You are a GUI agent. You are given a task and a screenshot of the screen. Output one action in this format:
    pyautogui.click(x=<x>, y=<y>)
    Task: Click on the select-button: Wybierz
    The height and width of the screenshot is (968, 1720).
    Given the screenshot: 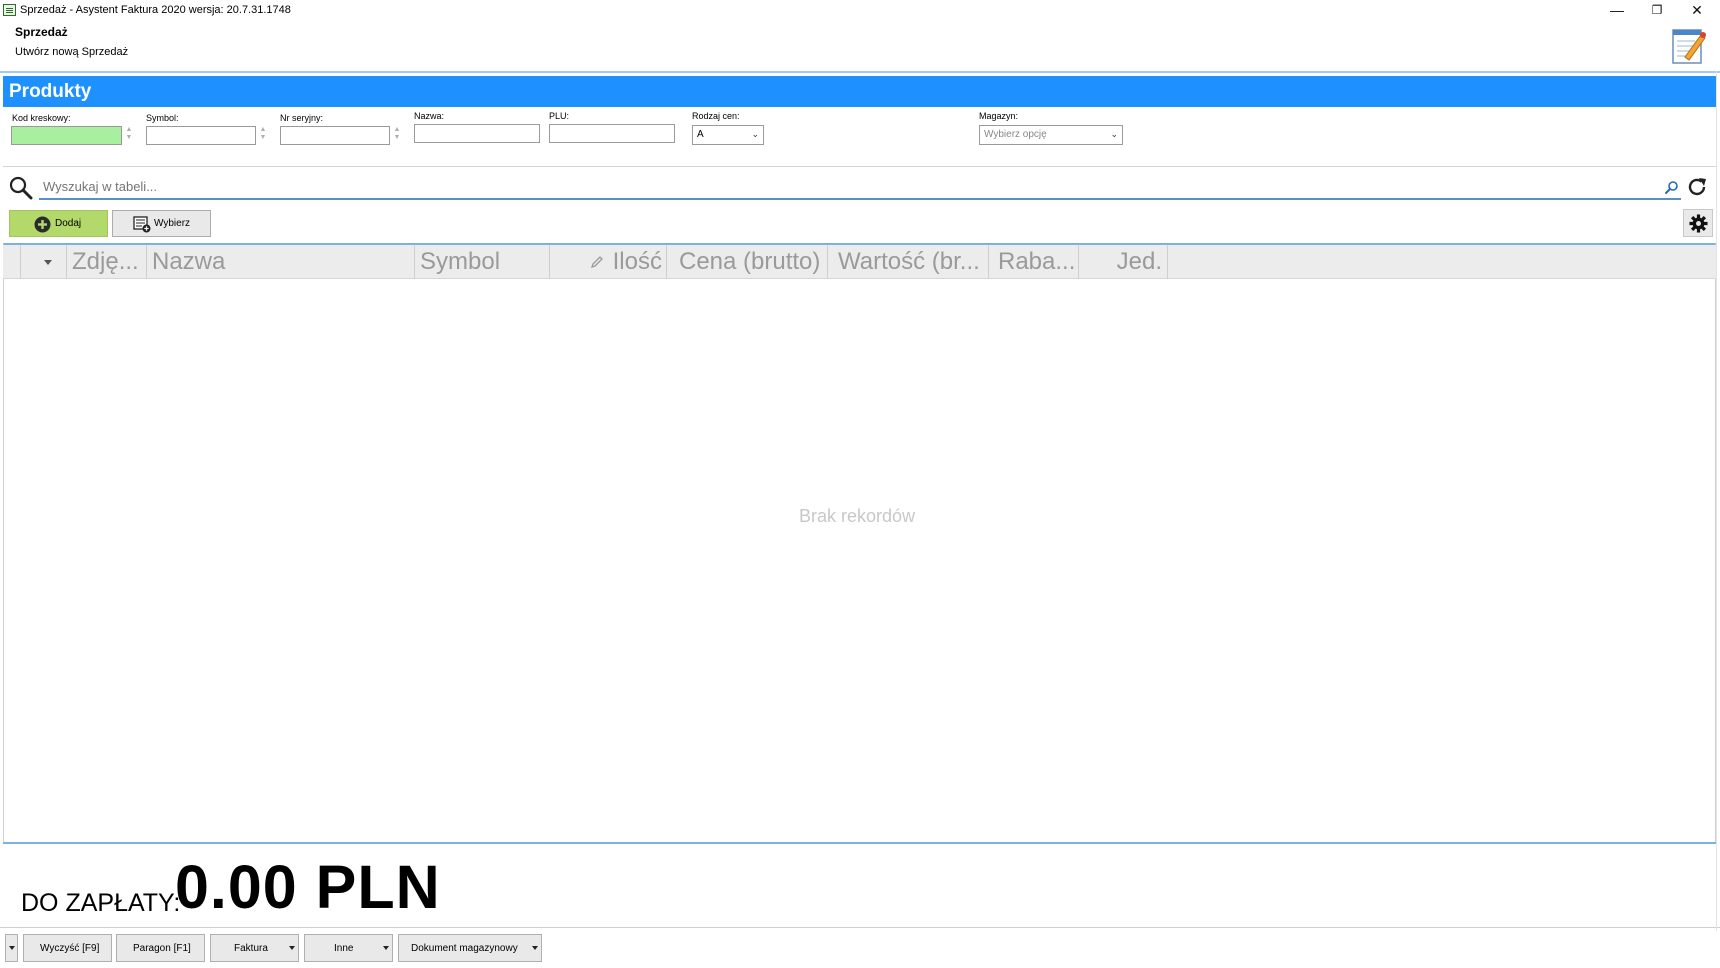 What is the action you would take?
    pyautogui.click(x=161, y=223)
    